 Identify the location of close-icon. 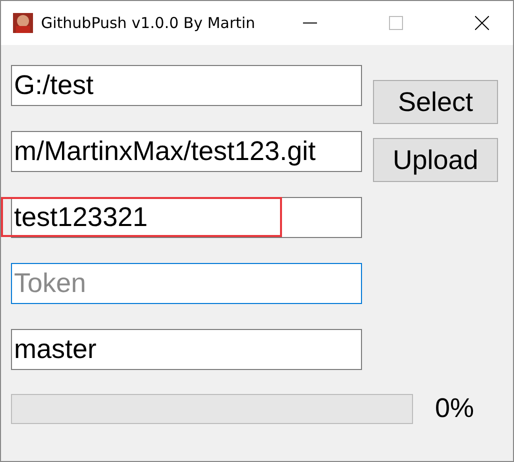
(482, 23).